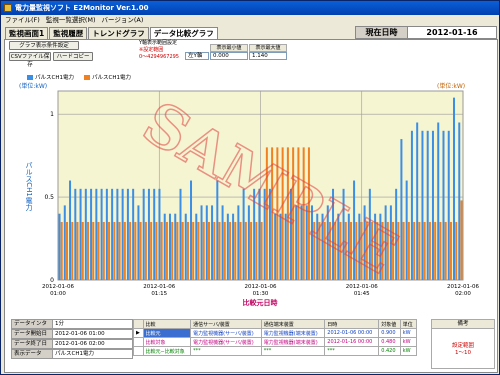 Image resolution: width=500 pixels, height=375 pixels. Describe the element at coordinates (451, 86) in the screenshot. I see `right-unit-label: (単位:kW)` at that location.